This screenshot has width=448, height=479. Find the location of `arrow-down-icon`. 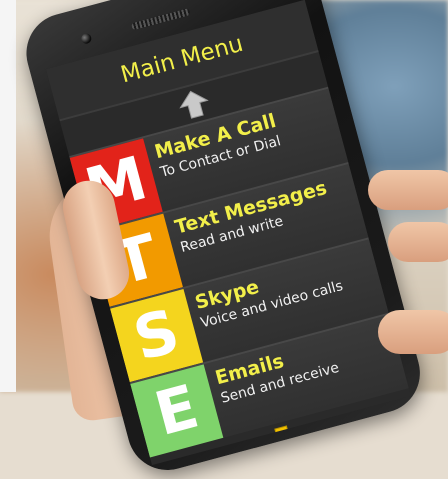

arrow-down-icon is located at coordinates (284, 439).